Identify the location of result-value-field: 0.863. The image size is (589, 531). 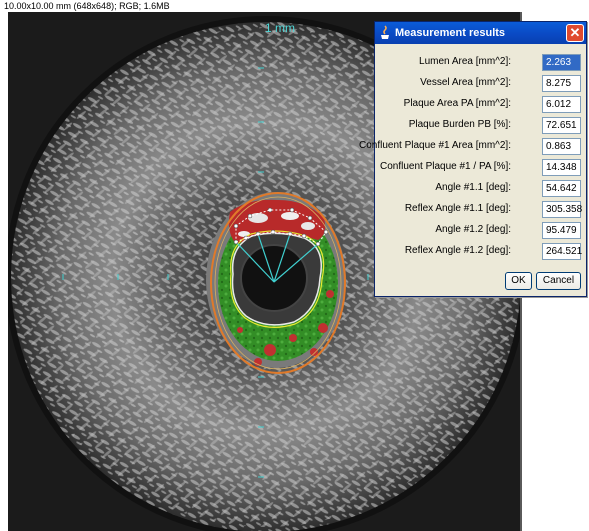
(561, 146).